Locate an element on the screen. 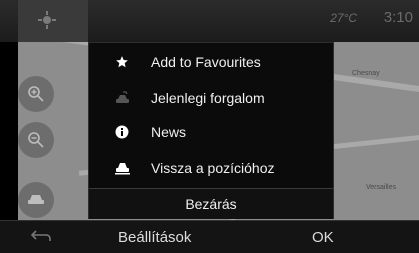 This screenshot has height=253, width=419. gps-button is located at coordinates (53, 21).